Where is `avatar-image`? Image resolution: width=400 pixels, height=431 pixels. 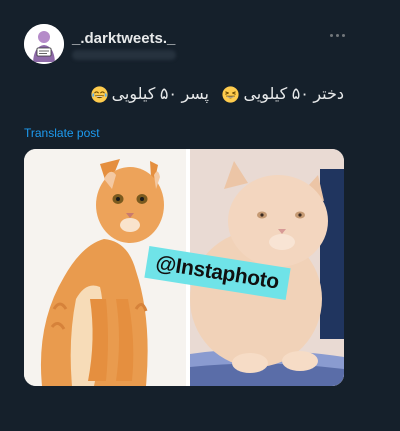
avatar-image is located at coordinates (44, 44).